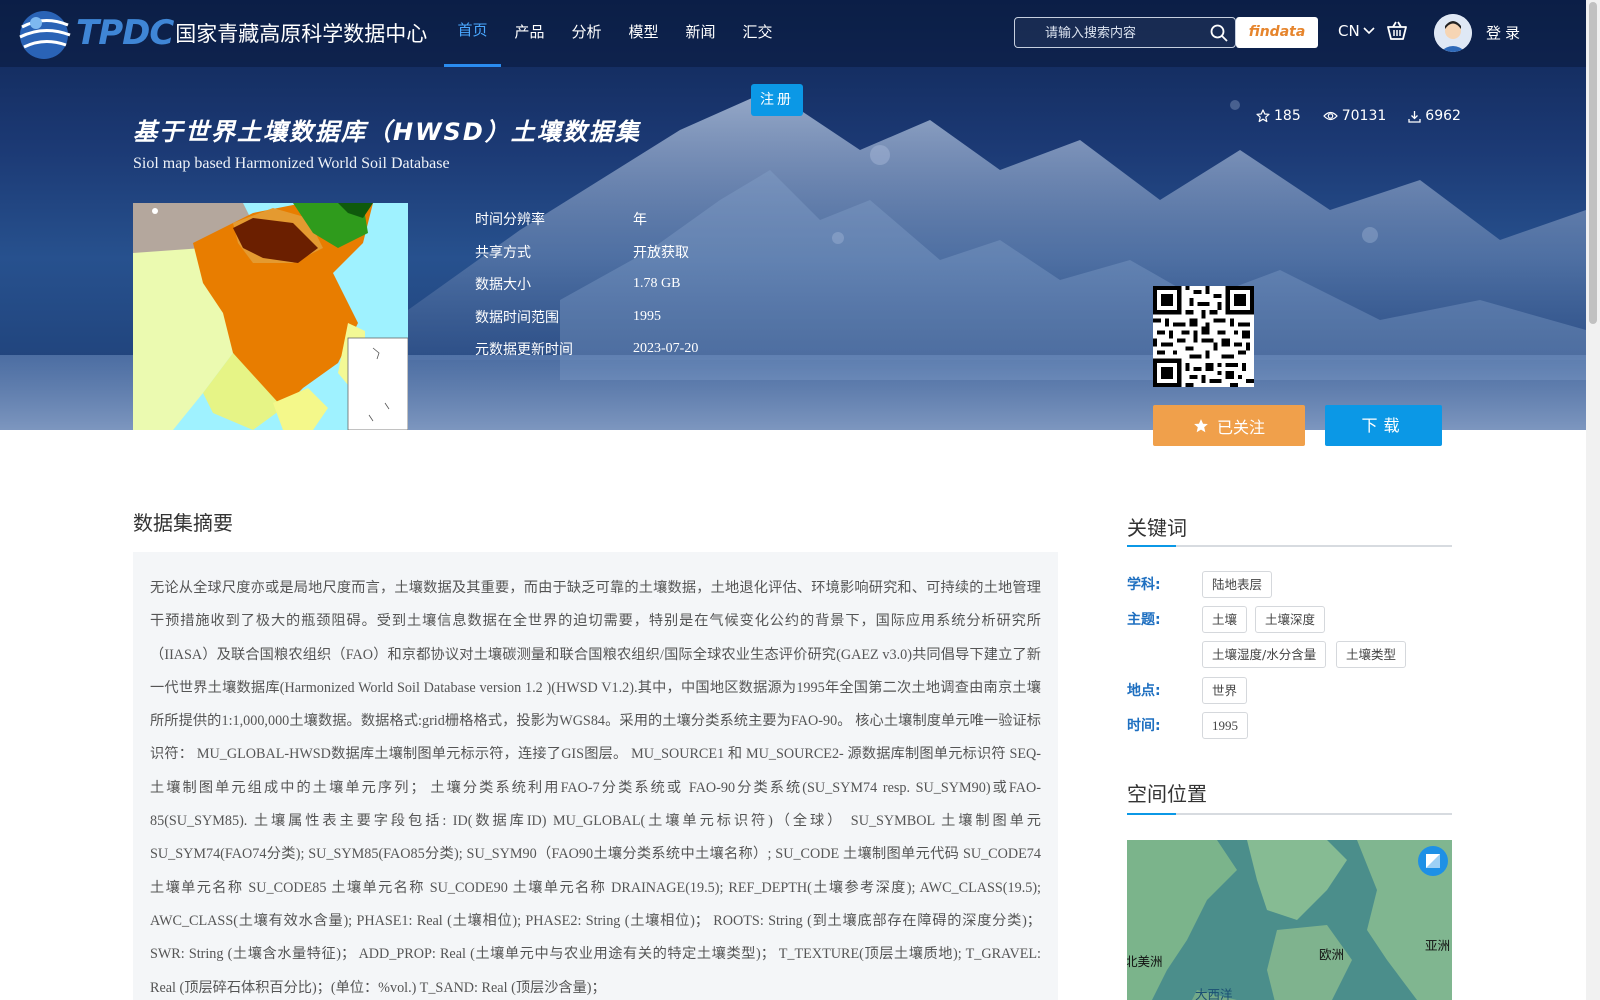  Describe the element at coordinates (1225, 690) in the screenshot. I see `keyword-tag: 世界` at that location.